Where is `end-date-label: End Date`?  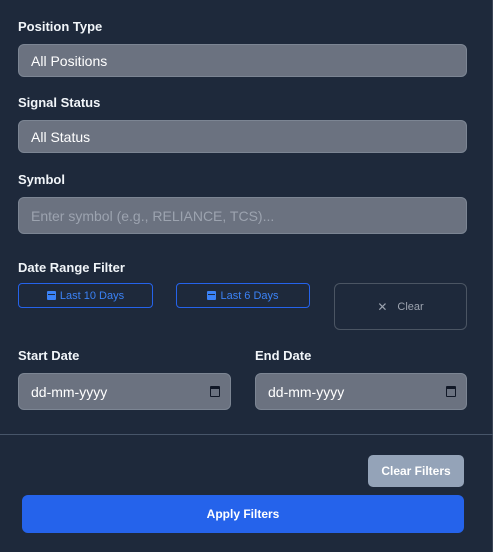
end-date-label: End Date is located at coordinates (283, 355).